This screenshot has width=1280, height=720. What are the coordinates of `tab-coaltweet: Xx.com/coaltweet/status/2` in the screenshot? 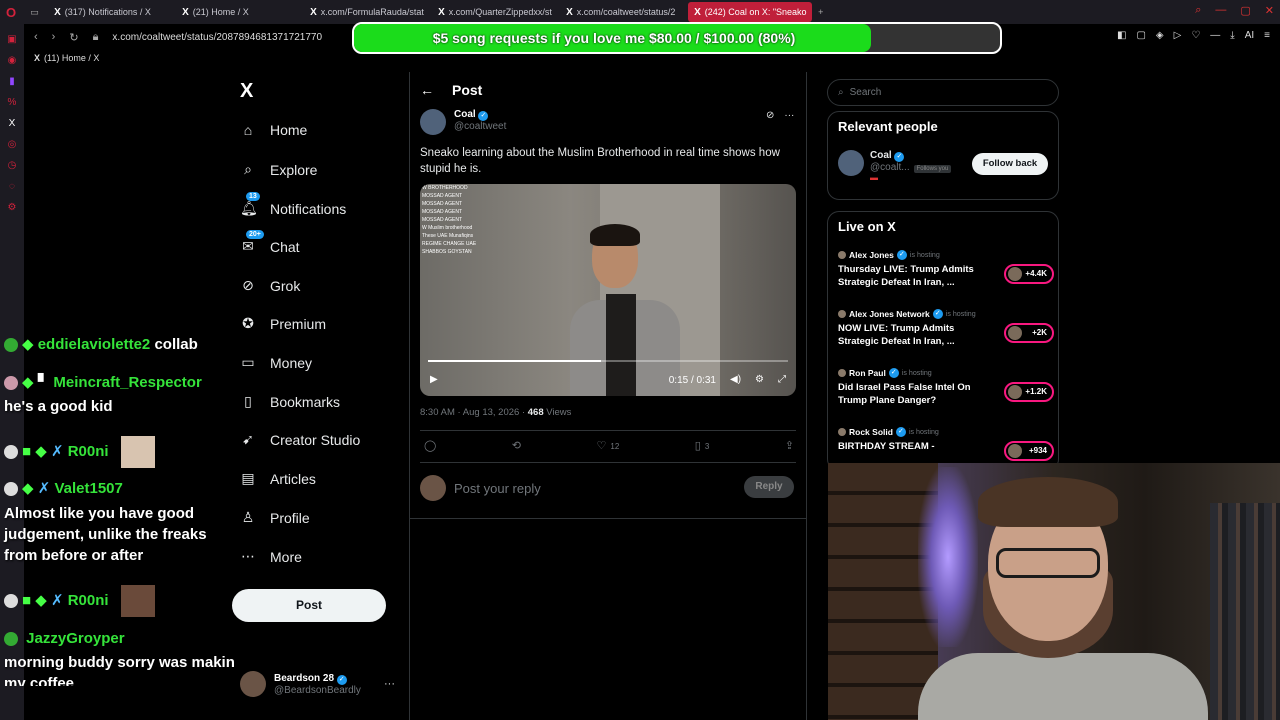 It's located at (624, 12).